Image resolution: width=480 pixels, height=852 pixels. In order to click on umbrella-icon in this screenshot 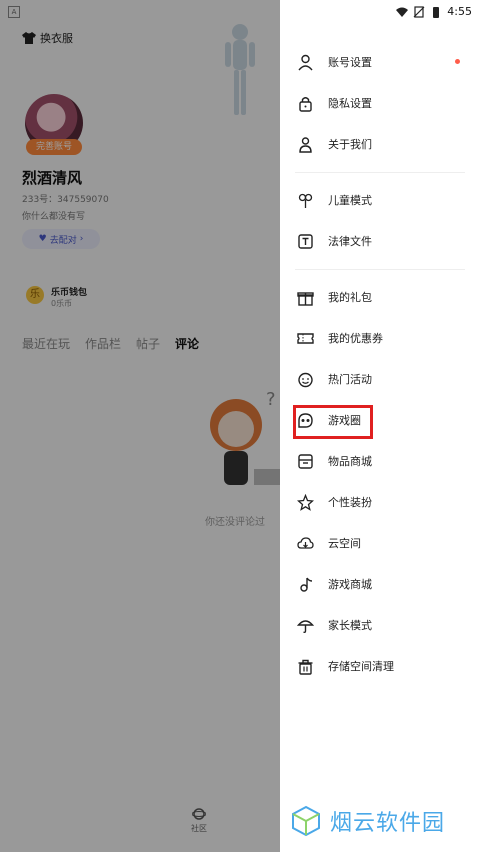, I will do `click(305, 627)`.